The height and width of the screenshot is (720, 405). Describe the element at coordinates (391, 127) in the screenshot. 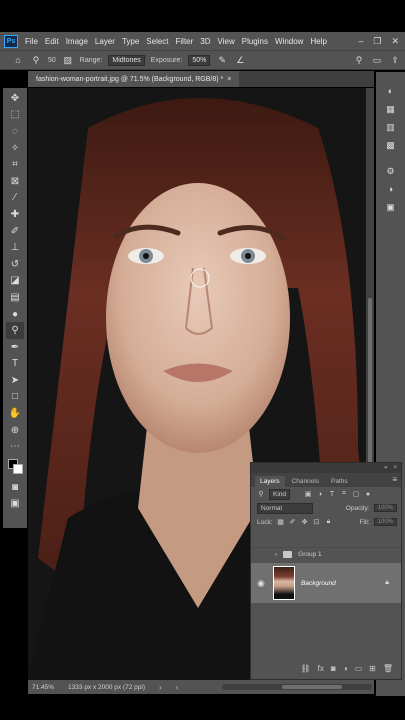

I see `gradients-panel-icon: ▥` at that location.